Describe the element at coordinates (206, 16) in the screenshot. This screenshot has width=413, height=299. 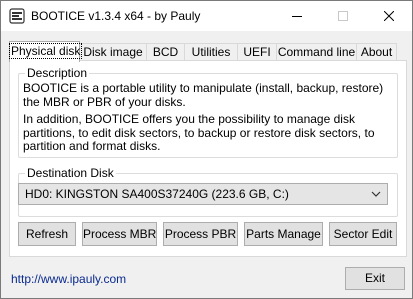
I see `title-bar: BOOTICE v1.3.4 x64 - by Pauly` at that location.